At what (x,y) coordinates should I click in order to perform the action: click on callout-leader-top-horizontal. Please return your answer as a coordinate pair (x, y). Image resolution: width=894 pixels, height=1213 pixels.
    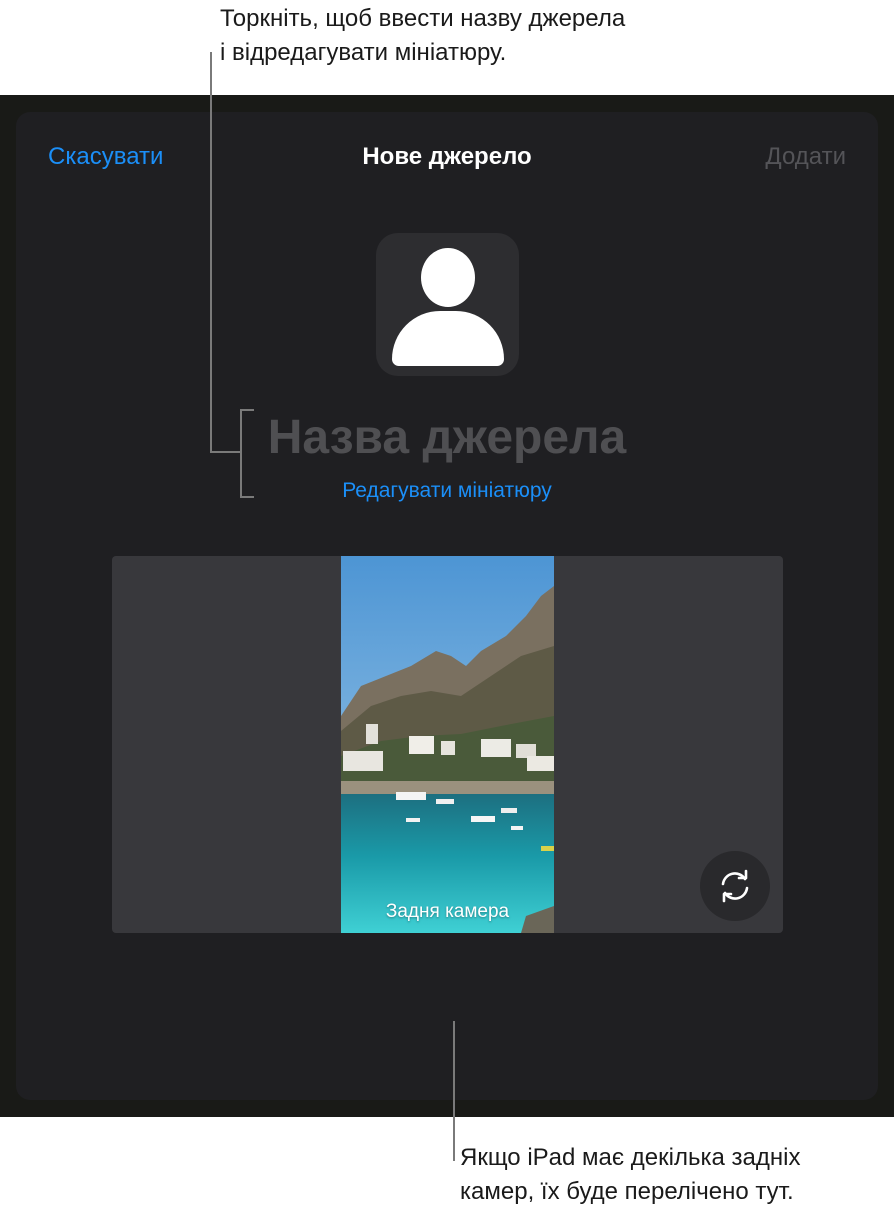
    Looking at the image, I should click on (225, 452).